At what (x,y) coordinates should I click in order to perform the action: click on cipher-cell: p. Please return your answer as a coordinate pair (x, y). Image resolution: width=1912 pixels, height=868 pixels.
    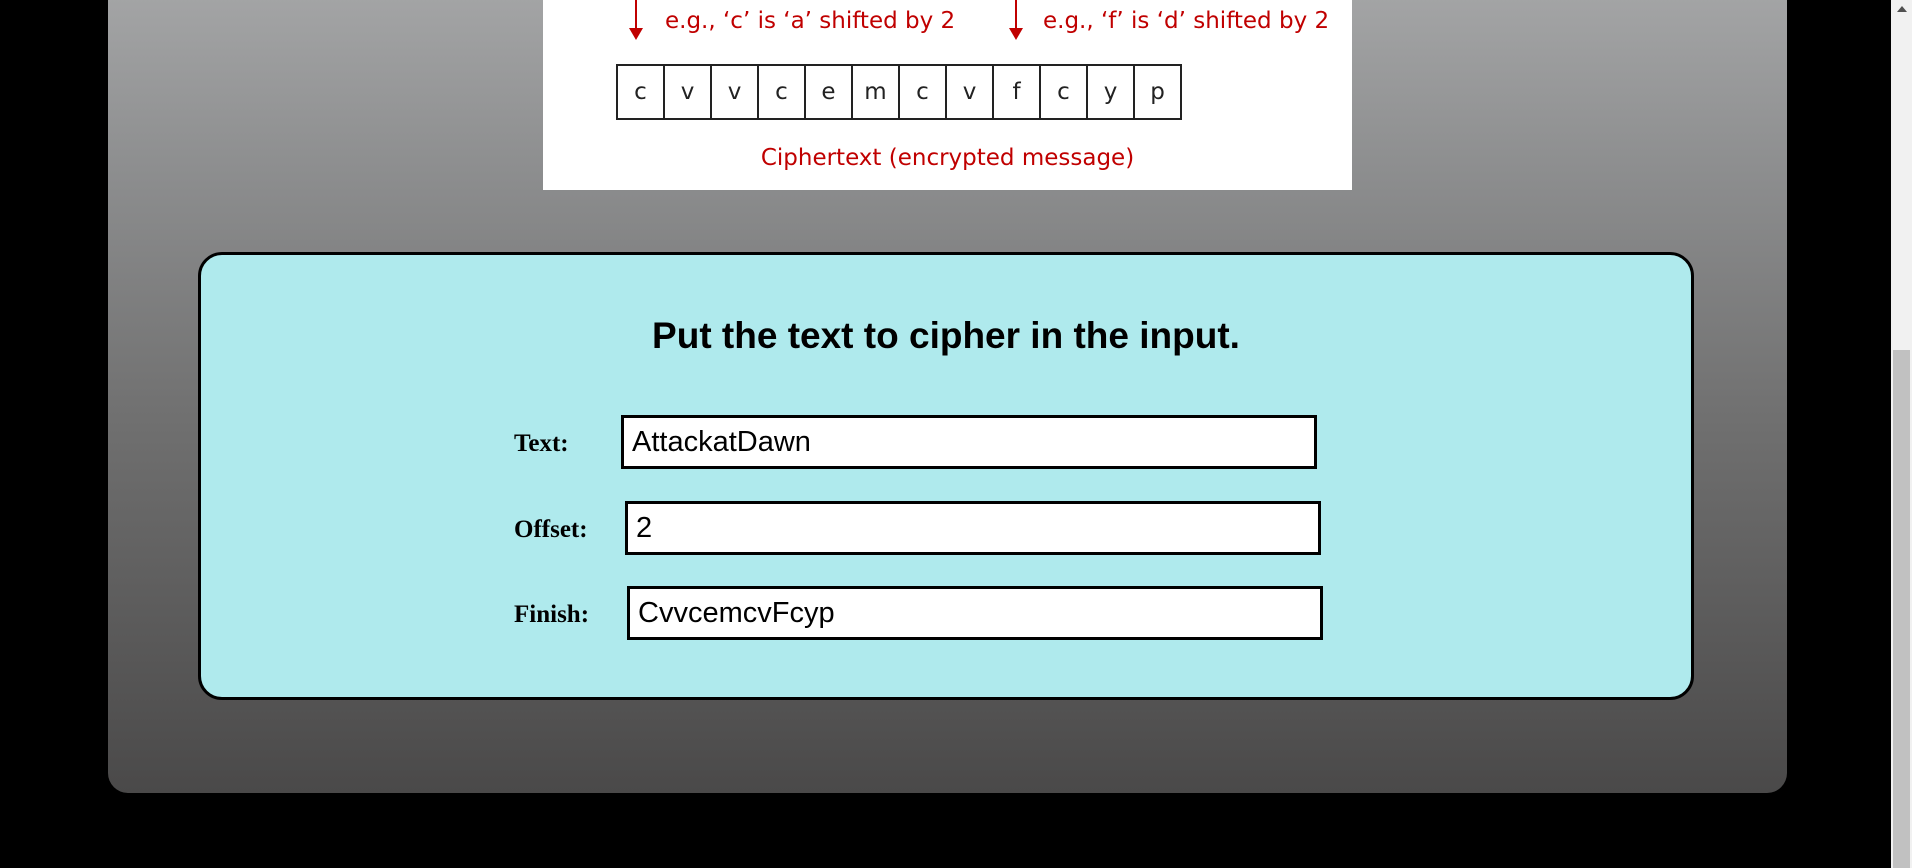
    Looking at the image, I should click on (1157, 92).